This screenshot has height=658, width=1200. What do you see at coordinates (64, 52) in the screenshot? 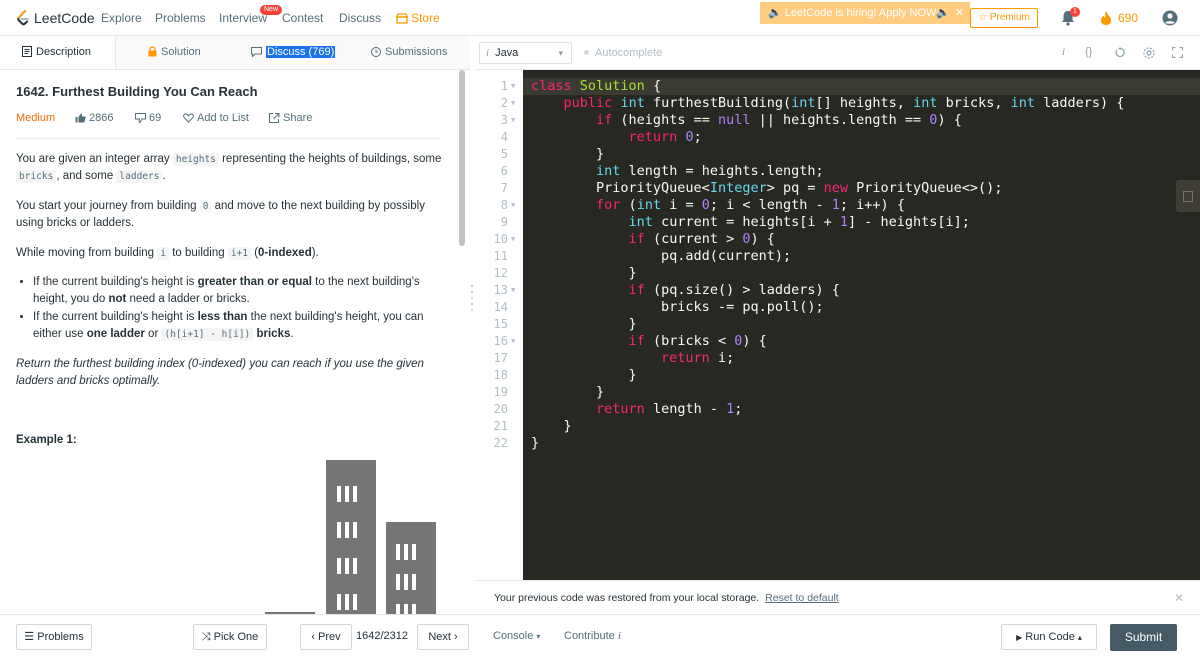
I see `tab-description-label: Description` at bounding box center [64, 52].